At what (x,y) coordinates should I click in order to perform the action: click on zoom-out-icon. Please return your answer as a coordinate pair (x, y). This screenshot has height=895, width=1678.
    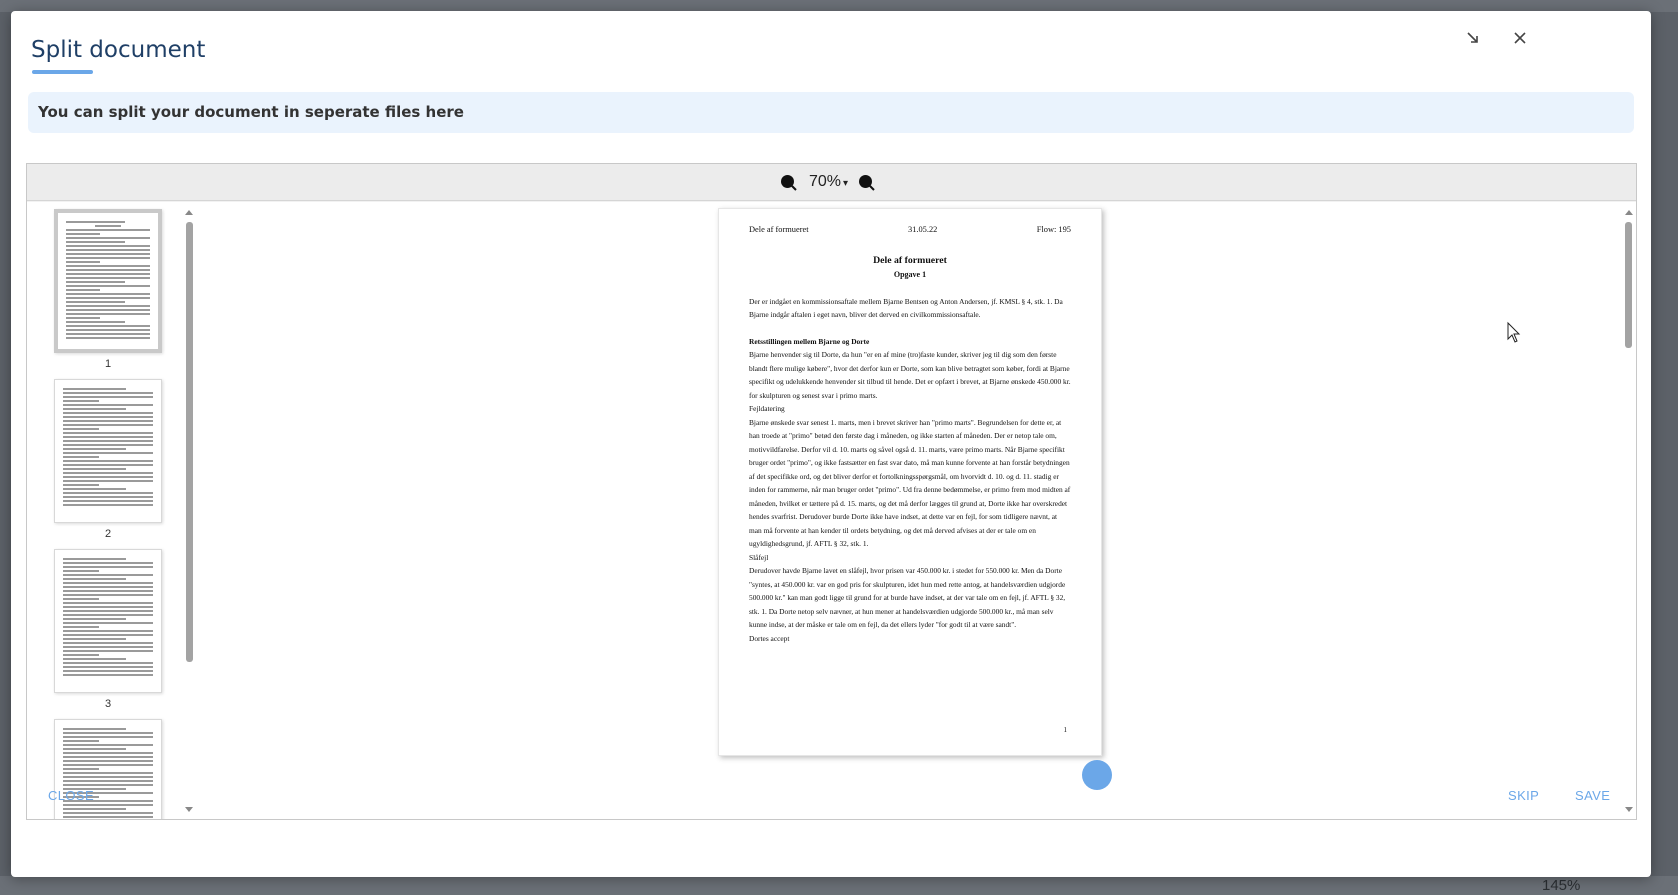
    Looking at the image, I should click on (788, 182).